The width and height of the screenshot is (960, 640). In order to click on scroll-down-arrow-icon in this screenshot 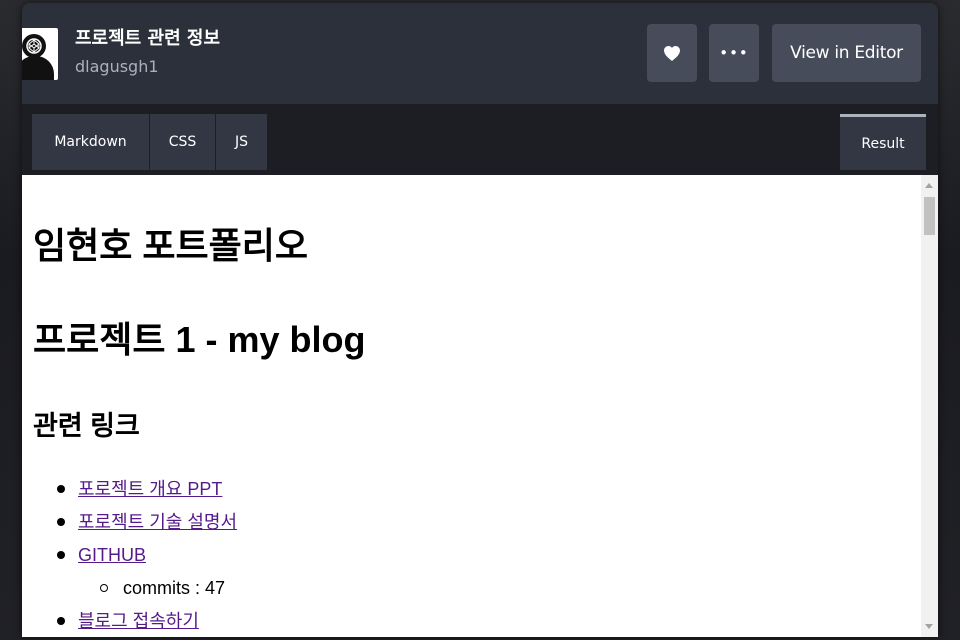, I will do `click(929, 626)`.